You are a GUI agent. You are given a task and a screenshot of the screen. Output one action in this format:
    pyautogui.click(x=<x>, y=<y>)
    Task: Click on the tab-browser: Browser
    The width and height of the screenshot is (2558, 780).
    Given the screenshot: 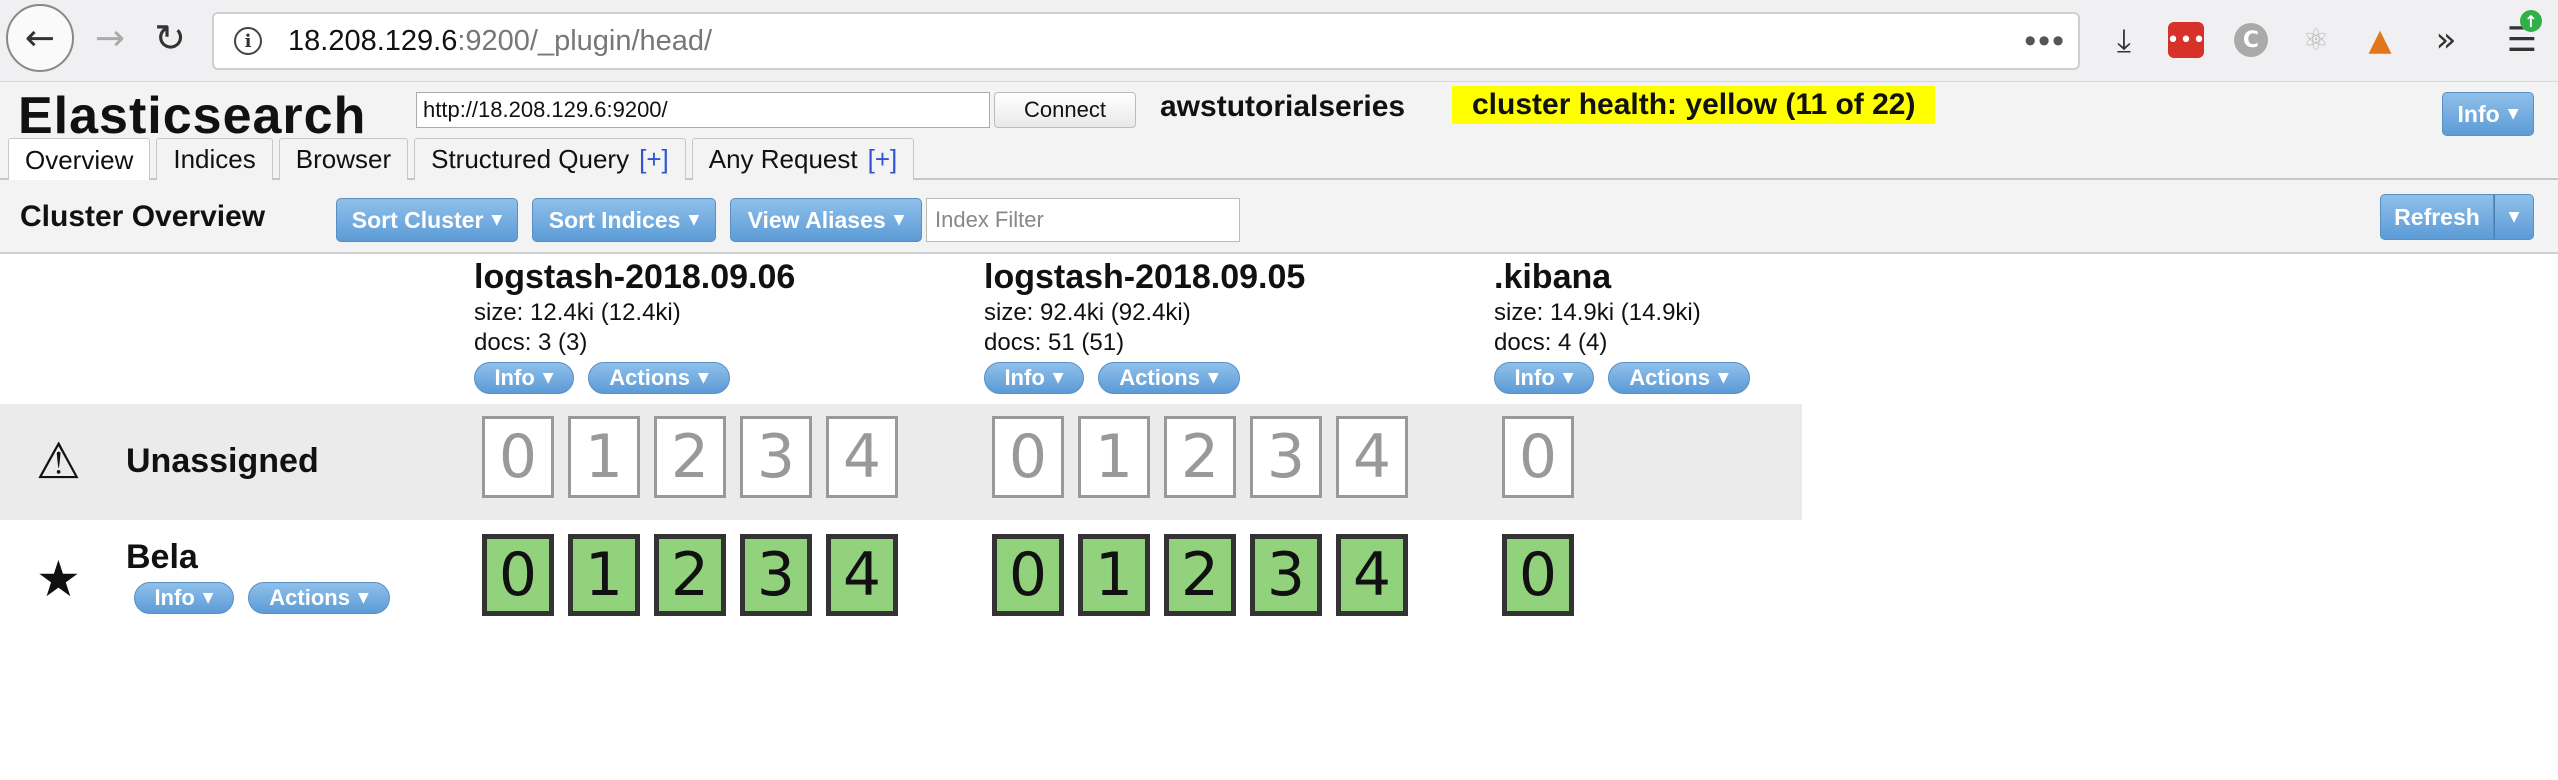 What is the action you would take?
    pyautogui.click(x=343, y=159)
    